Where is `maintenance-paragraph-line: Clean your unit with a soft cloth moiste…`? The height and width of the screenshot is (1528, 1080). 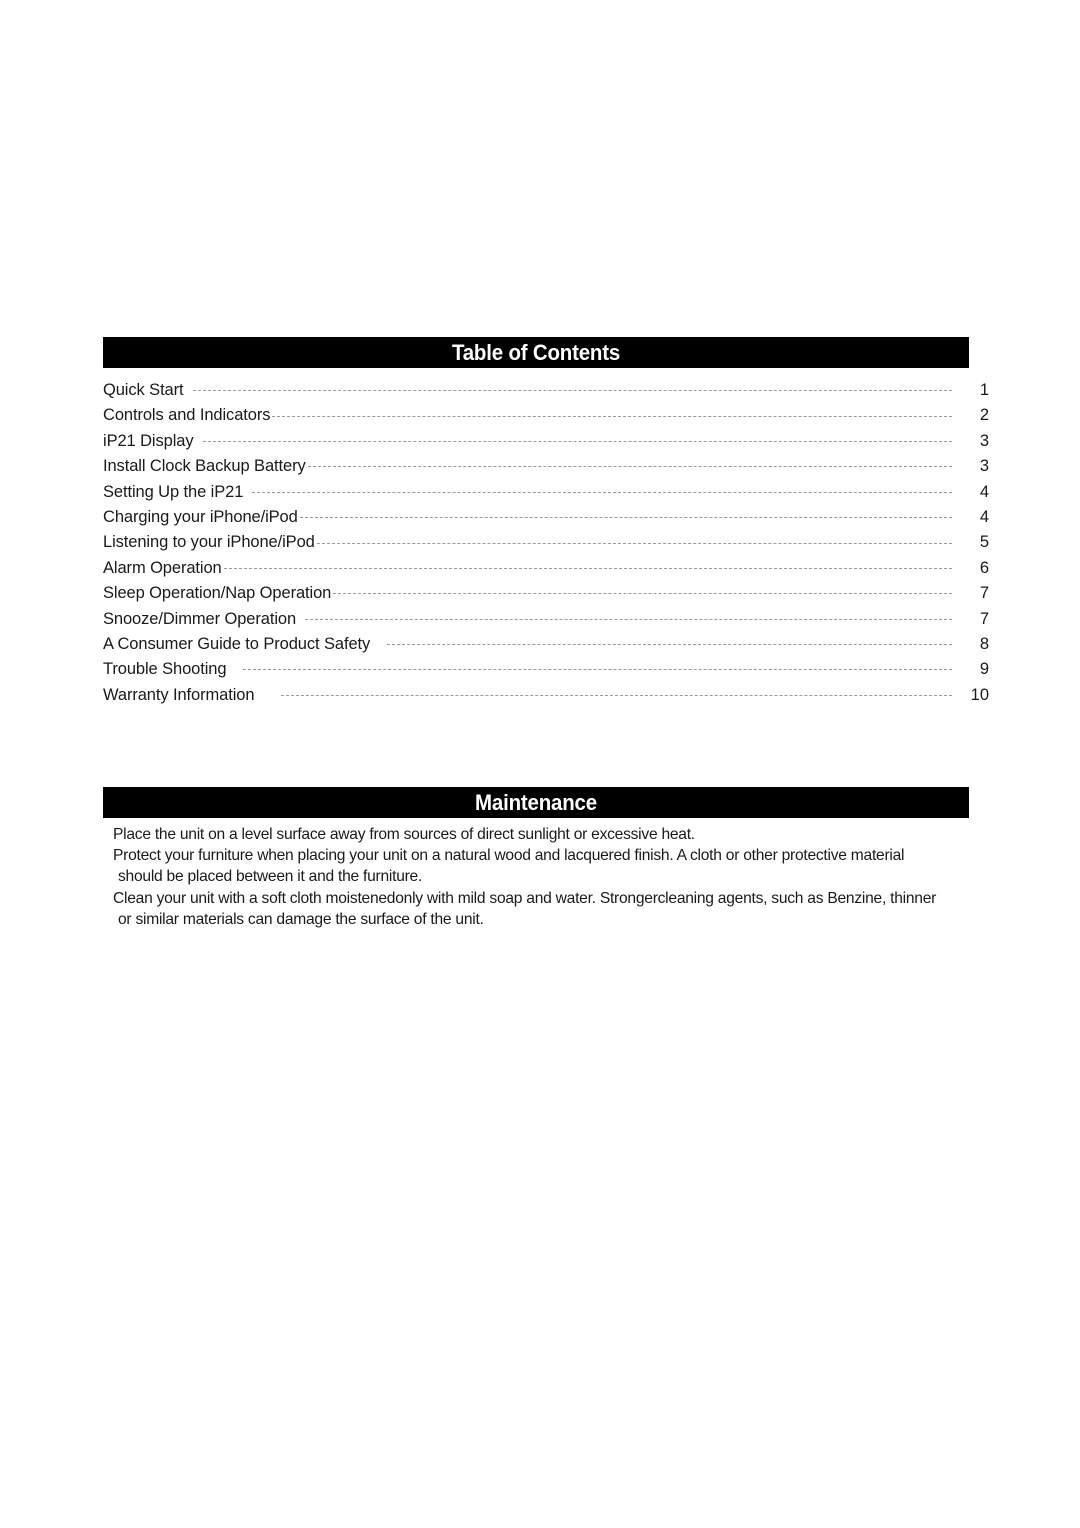
maintenance-paragraph-line: Clean your unit with a soft cloth moiste… is located at coordinates (525, 898).